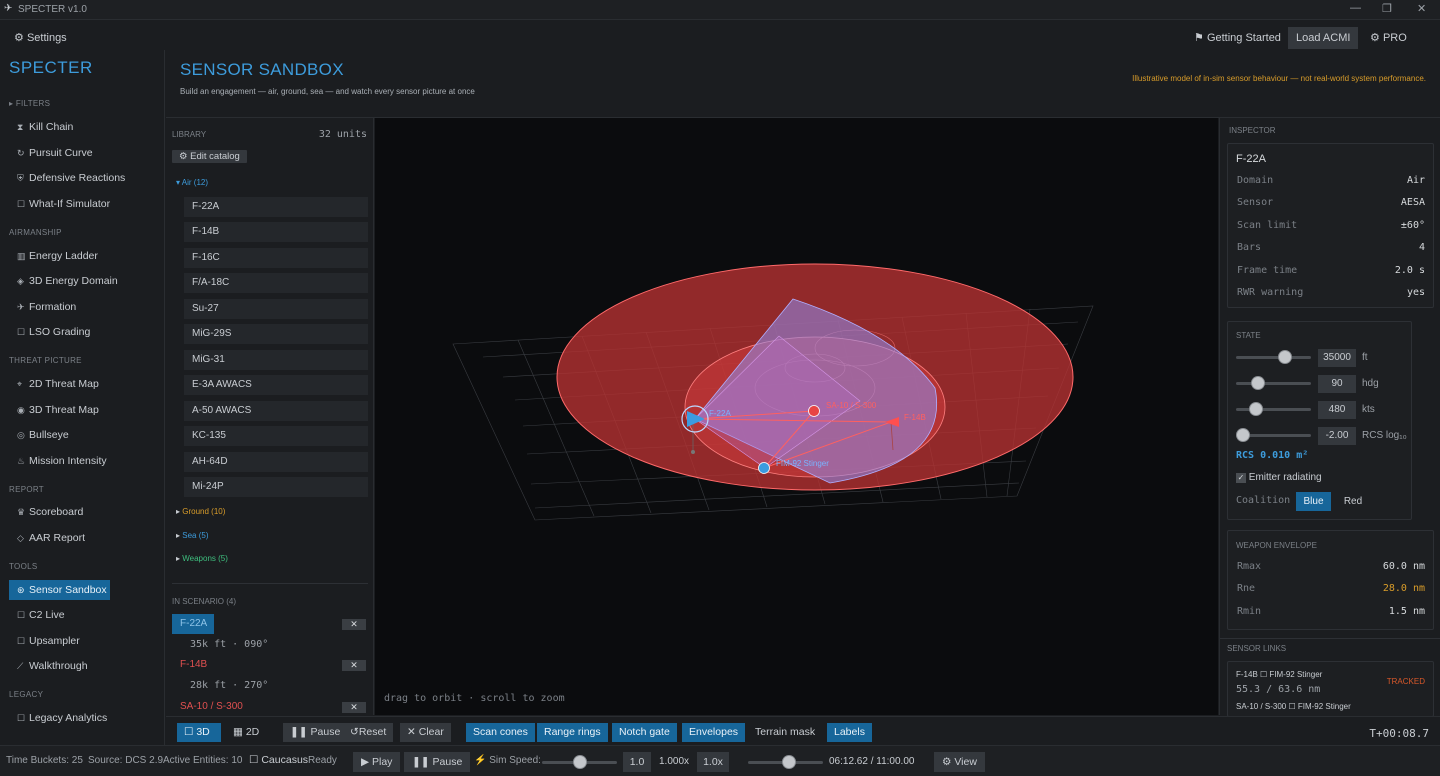 The height and width of the screenshot is (776, 1440). Describe the element at coordinates (431, 732) in the screenshot. I see `clear-label: Clear` at that location.